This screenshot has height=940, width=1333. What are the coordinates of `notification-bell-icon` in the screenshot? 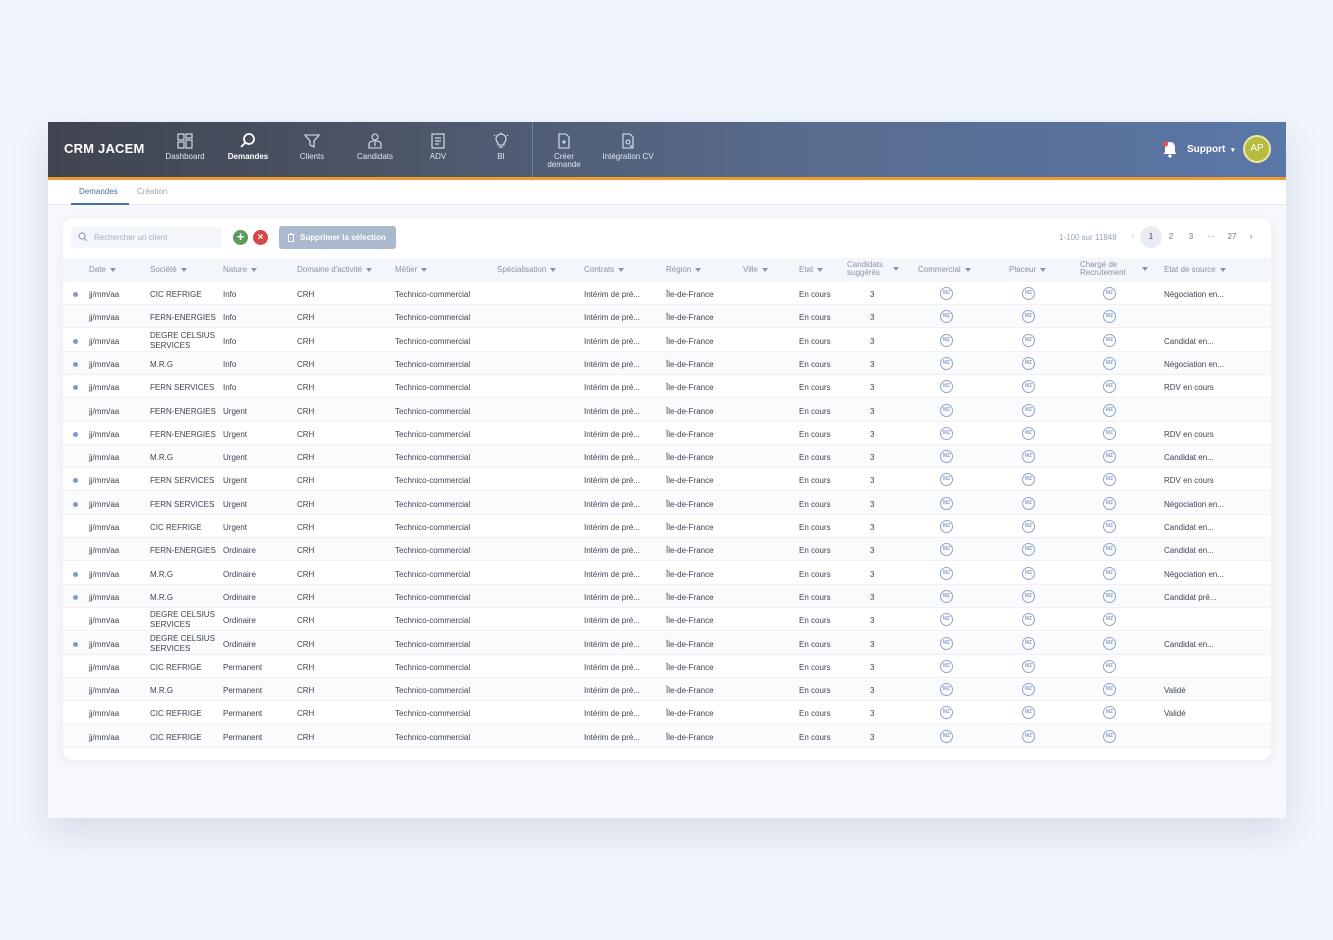 It's located at (1170, 149).